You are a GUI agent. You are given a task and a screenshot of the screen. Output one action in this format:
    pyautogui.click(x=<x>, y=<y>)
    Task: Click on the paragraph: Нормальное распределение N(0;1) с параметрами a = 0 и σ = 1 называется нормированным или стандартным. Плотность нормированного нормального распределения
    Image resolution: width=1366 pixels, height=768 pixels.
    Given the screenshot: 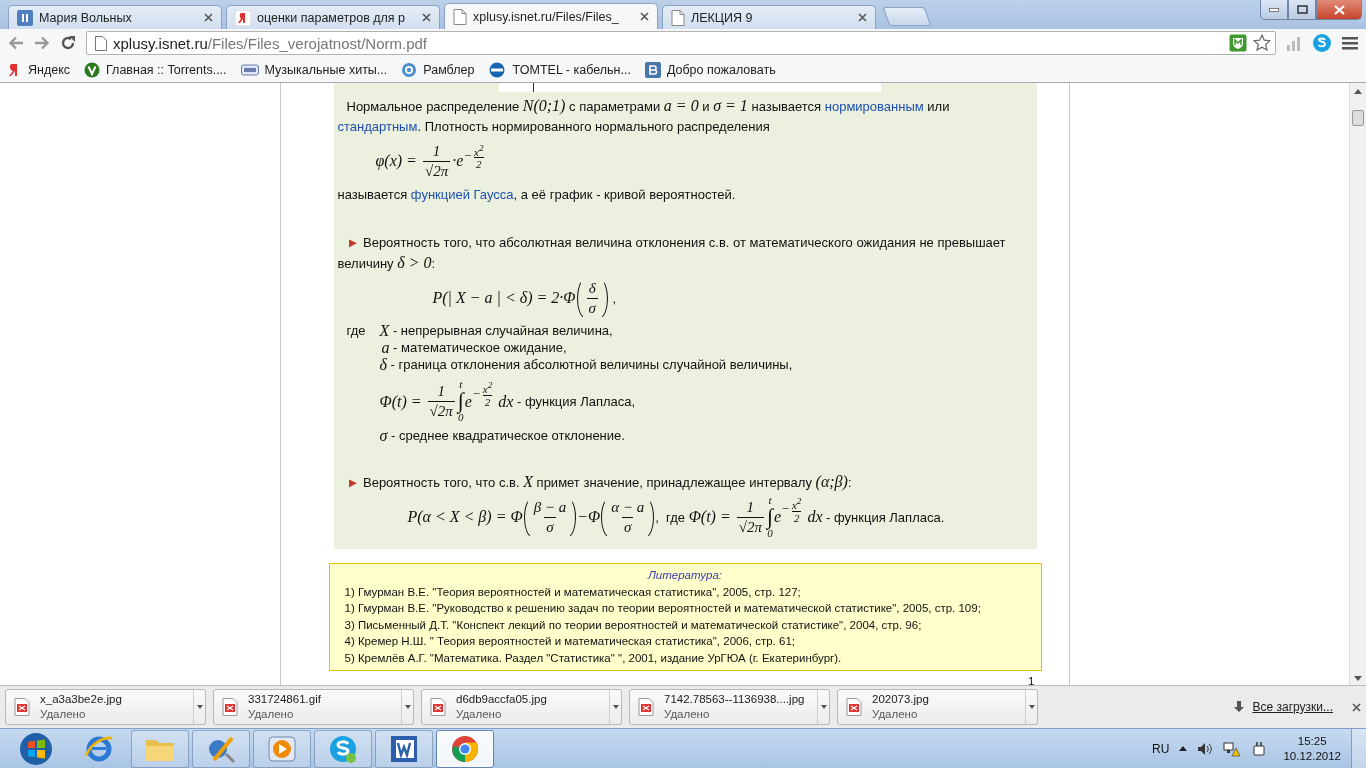 What is the action you would take?
    pyautogui.click(x=644, y=116)
    